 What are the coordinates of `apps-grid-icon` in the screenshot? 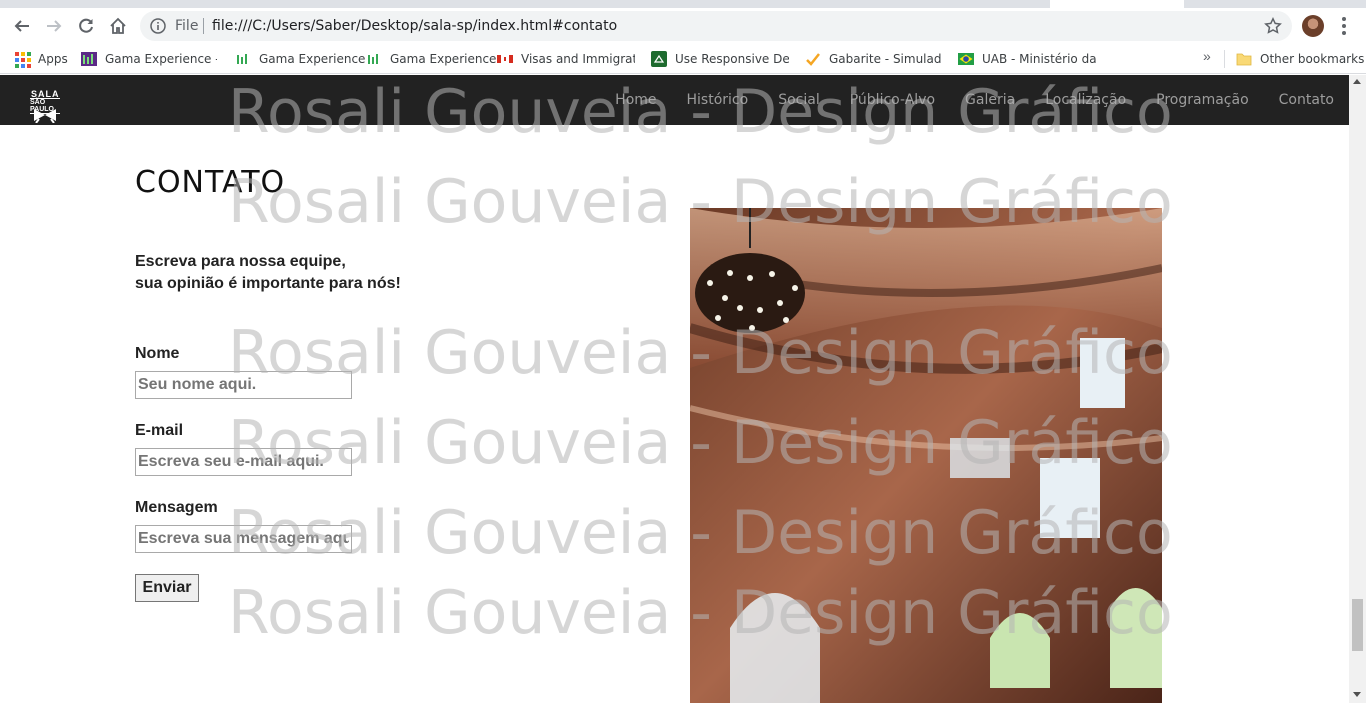 It's located at (22, 59).